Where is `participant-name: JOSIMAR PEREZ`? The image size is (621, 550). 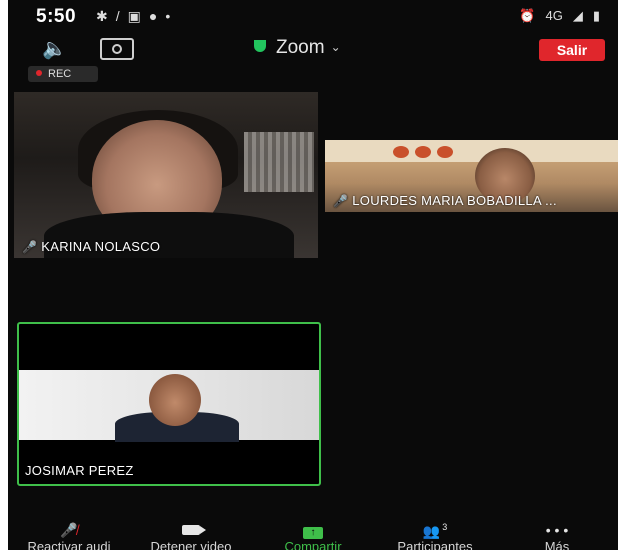 participant-name: JOSIMAR PEREZ is located at coordinates (79, 470).